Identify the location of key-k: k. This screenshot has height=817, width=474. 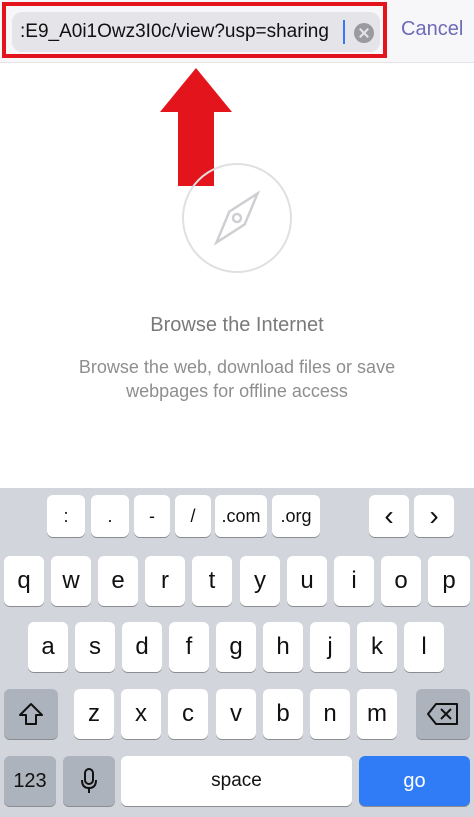
(377, 647).